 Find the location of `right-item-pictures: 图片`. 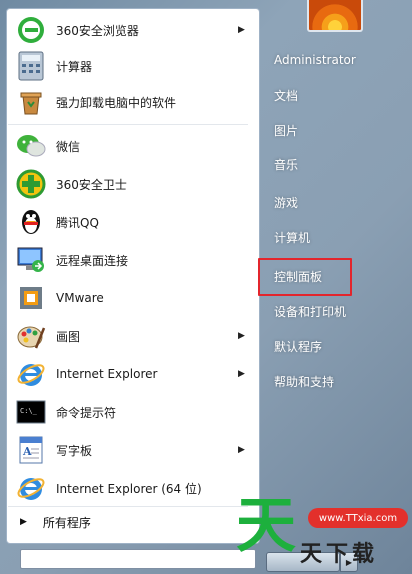

right-item-pictures: 图片 is located at coordinates (316, 130).